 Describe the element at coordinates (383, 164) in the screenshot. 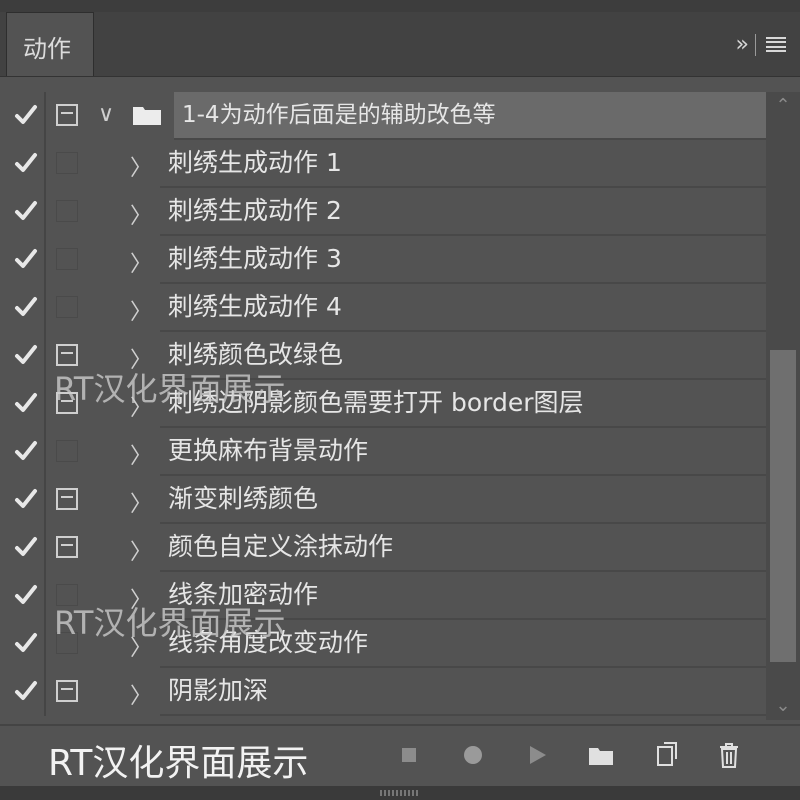

I see `action-row: 〉刺绣生成动作 1` at that location.